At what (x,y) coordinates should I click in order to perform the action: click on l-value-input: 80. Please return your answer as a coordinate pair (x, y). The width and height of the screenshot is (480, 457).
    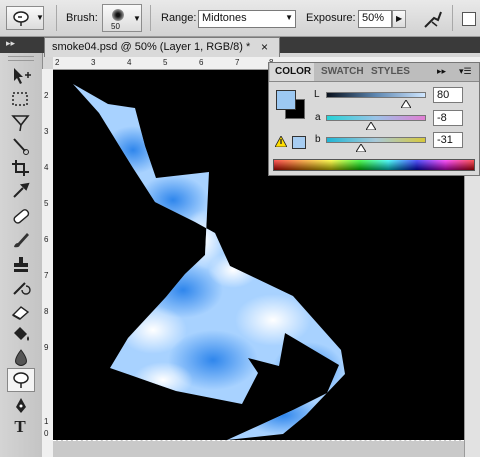
    Looking at the image, I should click on (448, 95).